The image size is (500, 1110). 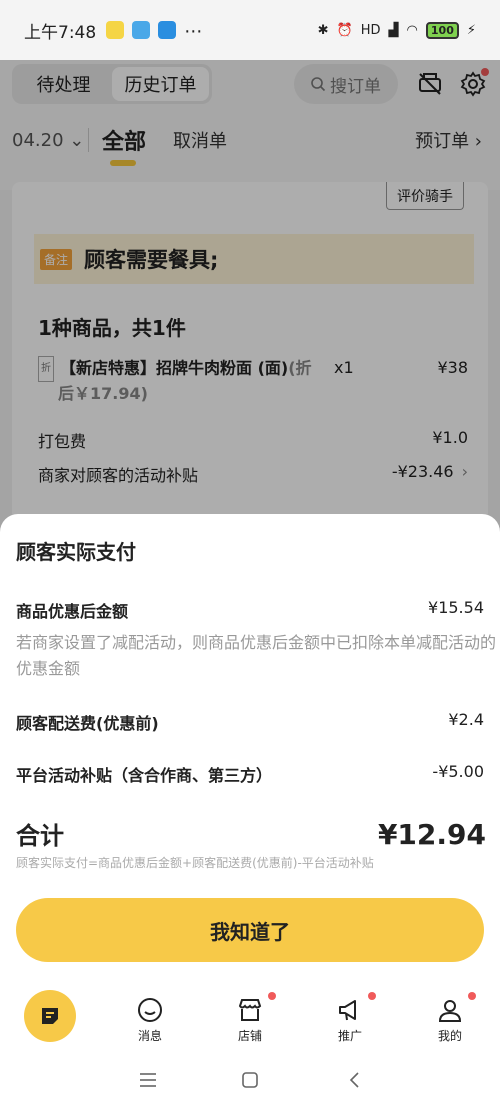 What do you see at coordinates (412, 30) in the screenshot?
I see `wifi-icon: ◠` at bounding box center [412, 30].